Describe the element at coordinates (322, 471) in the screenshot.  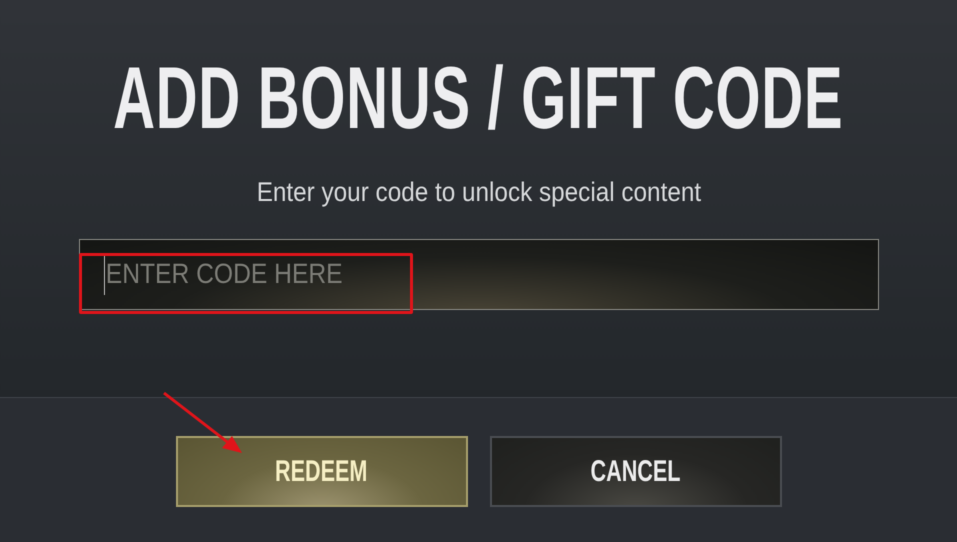
I see `redeem-button: REDEEM` at that location.